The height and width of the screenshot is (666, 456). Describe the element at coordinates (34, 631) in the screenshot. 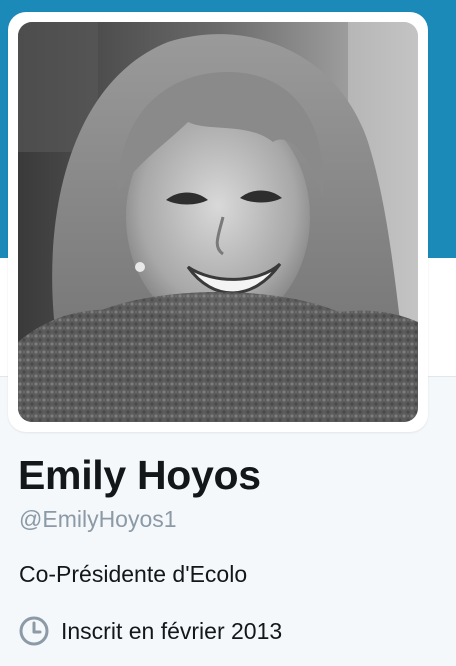

I see `clock-icon` at that location.